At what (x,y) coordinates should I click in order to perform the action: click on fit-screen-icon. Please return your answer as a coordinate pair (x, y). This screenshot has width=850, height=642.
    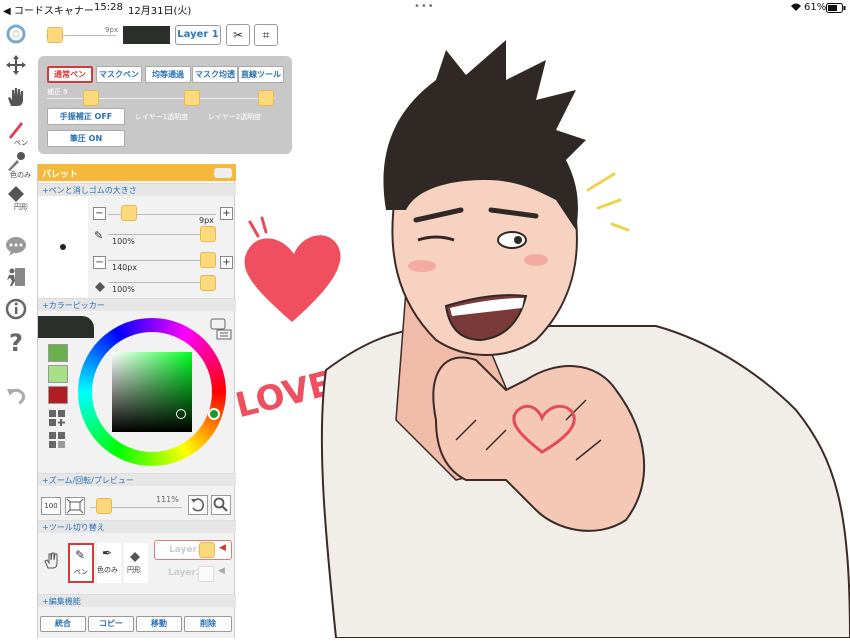
    Looking at the image, I should click on (75, 506).